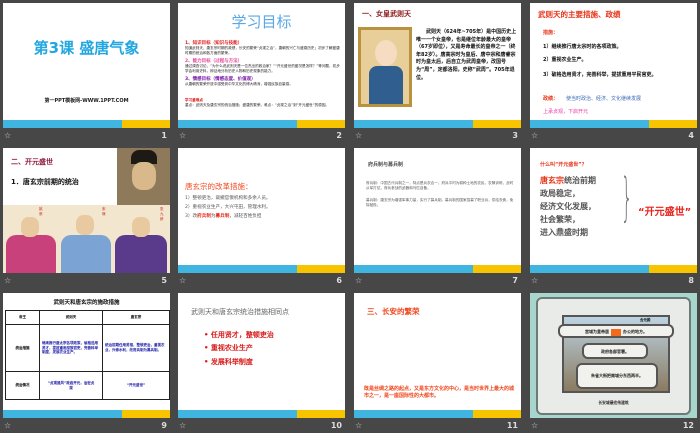  I want to click on slide-thumbnail-1: 第3课 盛唐气象 第一PPT模板网-WWW.1PPT.COM ☆ 1, so click(86, 73).